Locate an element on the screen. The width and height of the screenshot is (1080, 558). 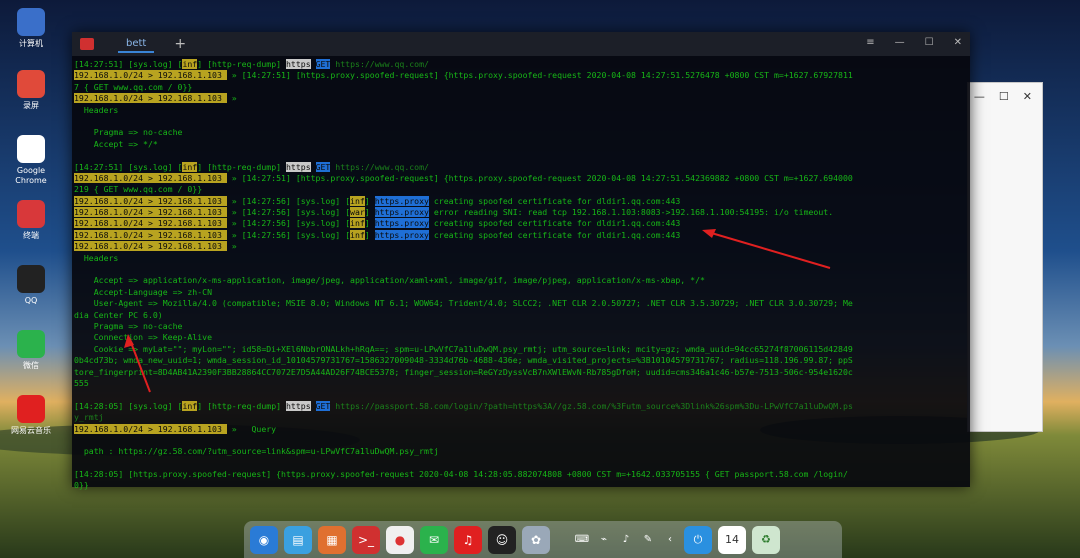
desktop-icon-label: Google Chrome is located at coordinates (31, 175).